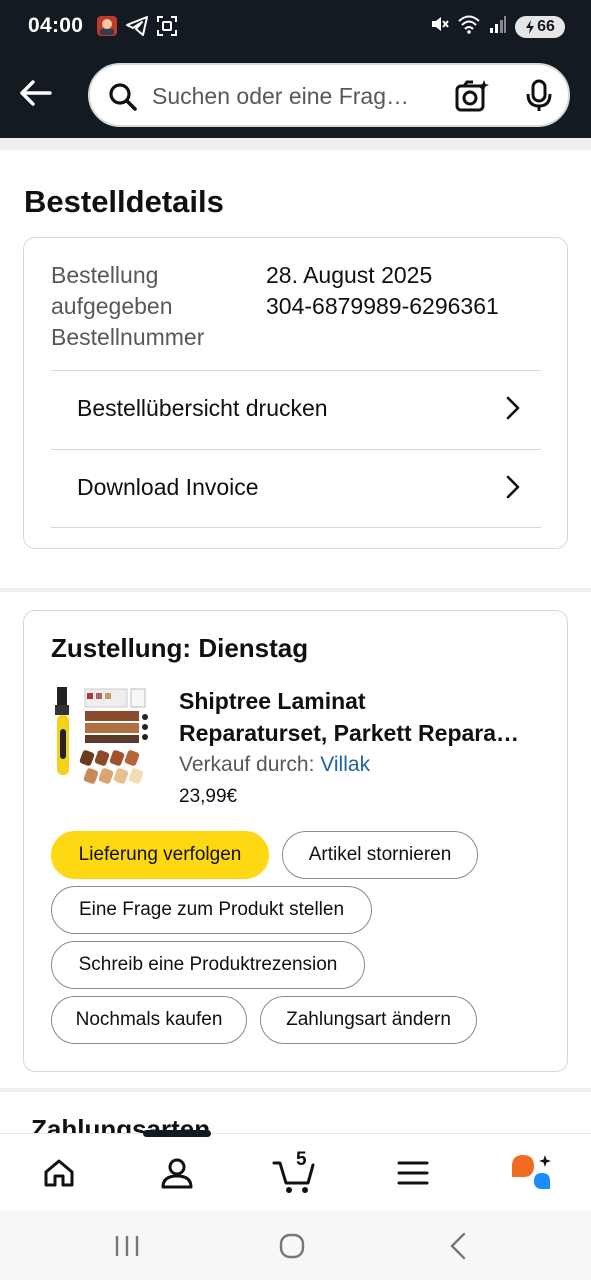  I want to click on wifi-icon, so click(469, 26).